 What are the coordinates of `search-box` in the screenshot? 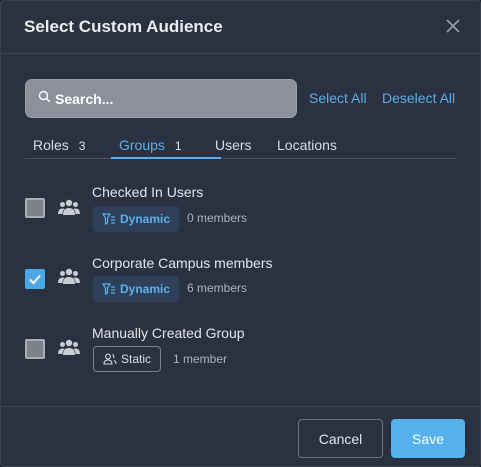 It's located at (161, 98).